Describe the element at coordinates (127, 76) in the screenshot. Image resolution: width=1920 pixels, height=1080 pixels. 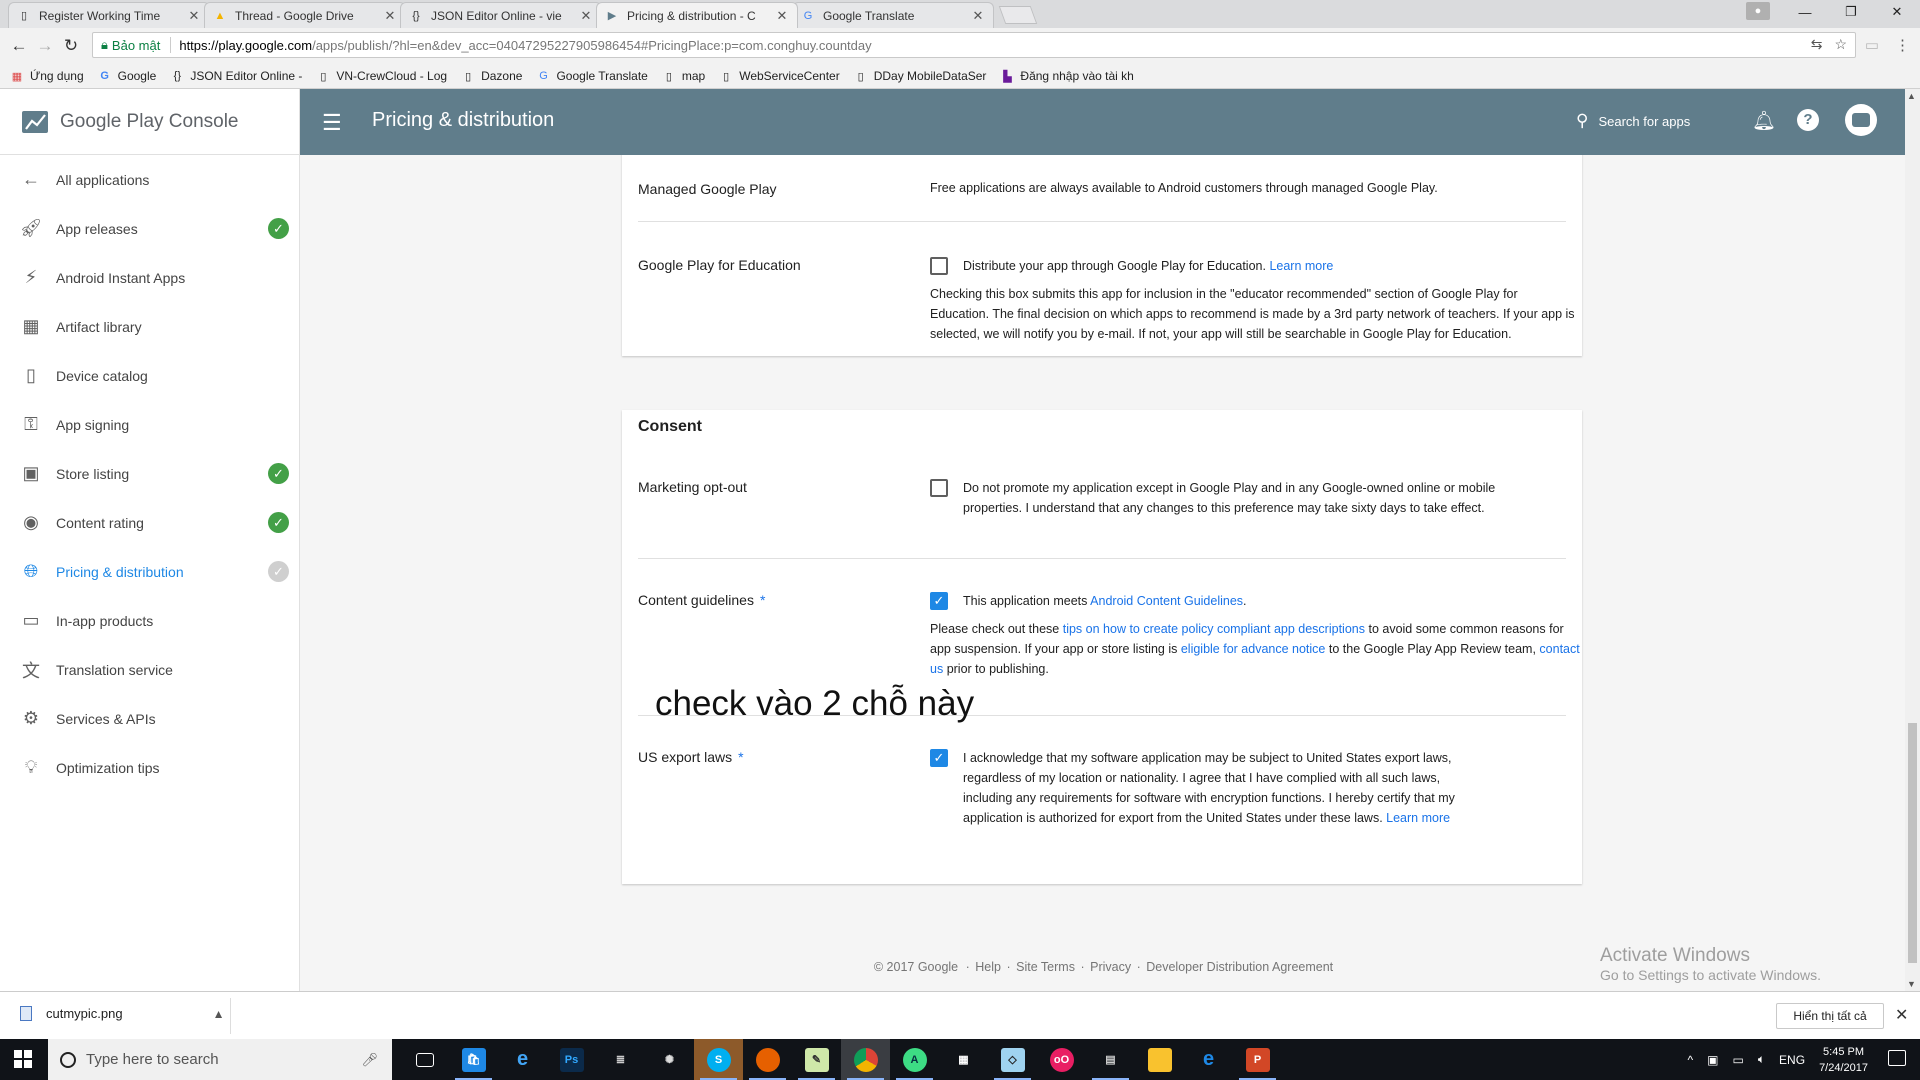
I see `bookmark-item: G Google` at that location.